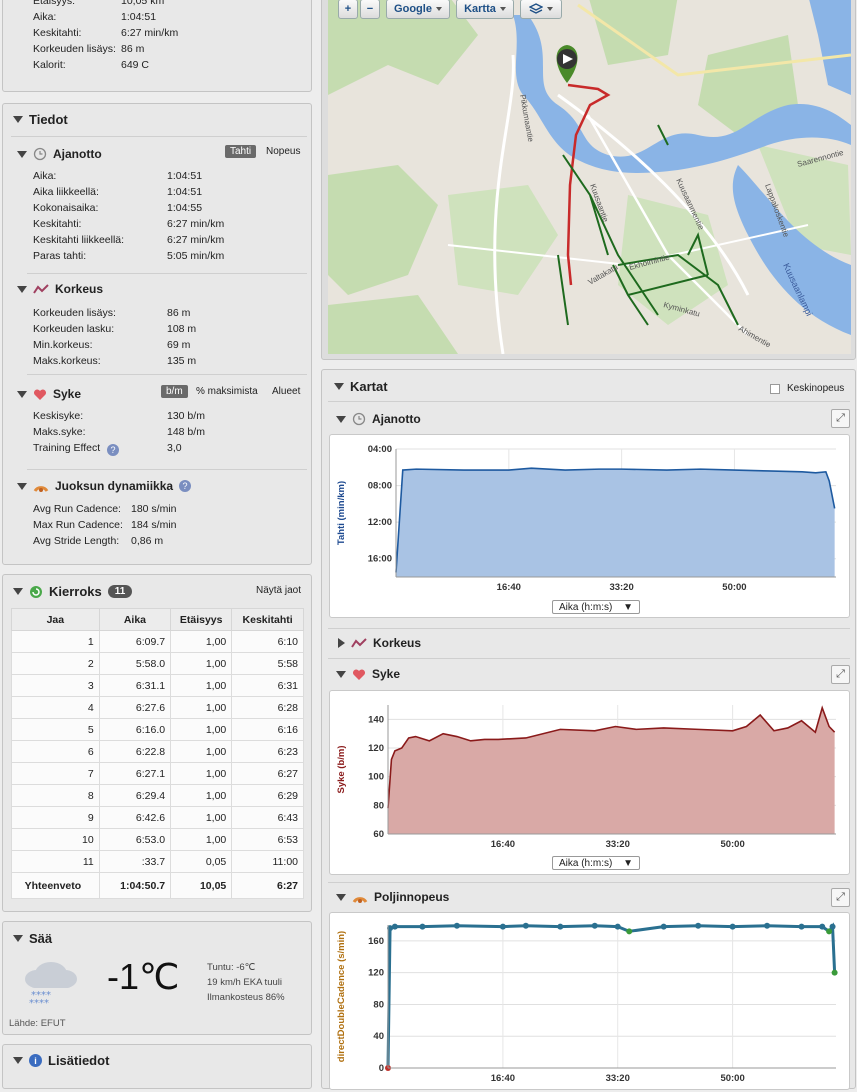  I want to click on lisatiedot-header: i Lisätiedot, so click(61, 1060).